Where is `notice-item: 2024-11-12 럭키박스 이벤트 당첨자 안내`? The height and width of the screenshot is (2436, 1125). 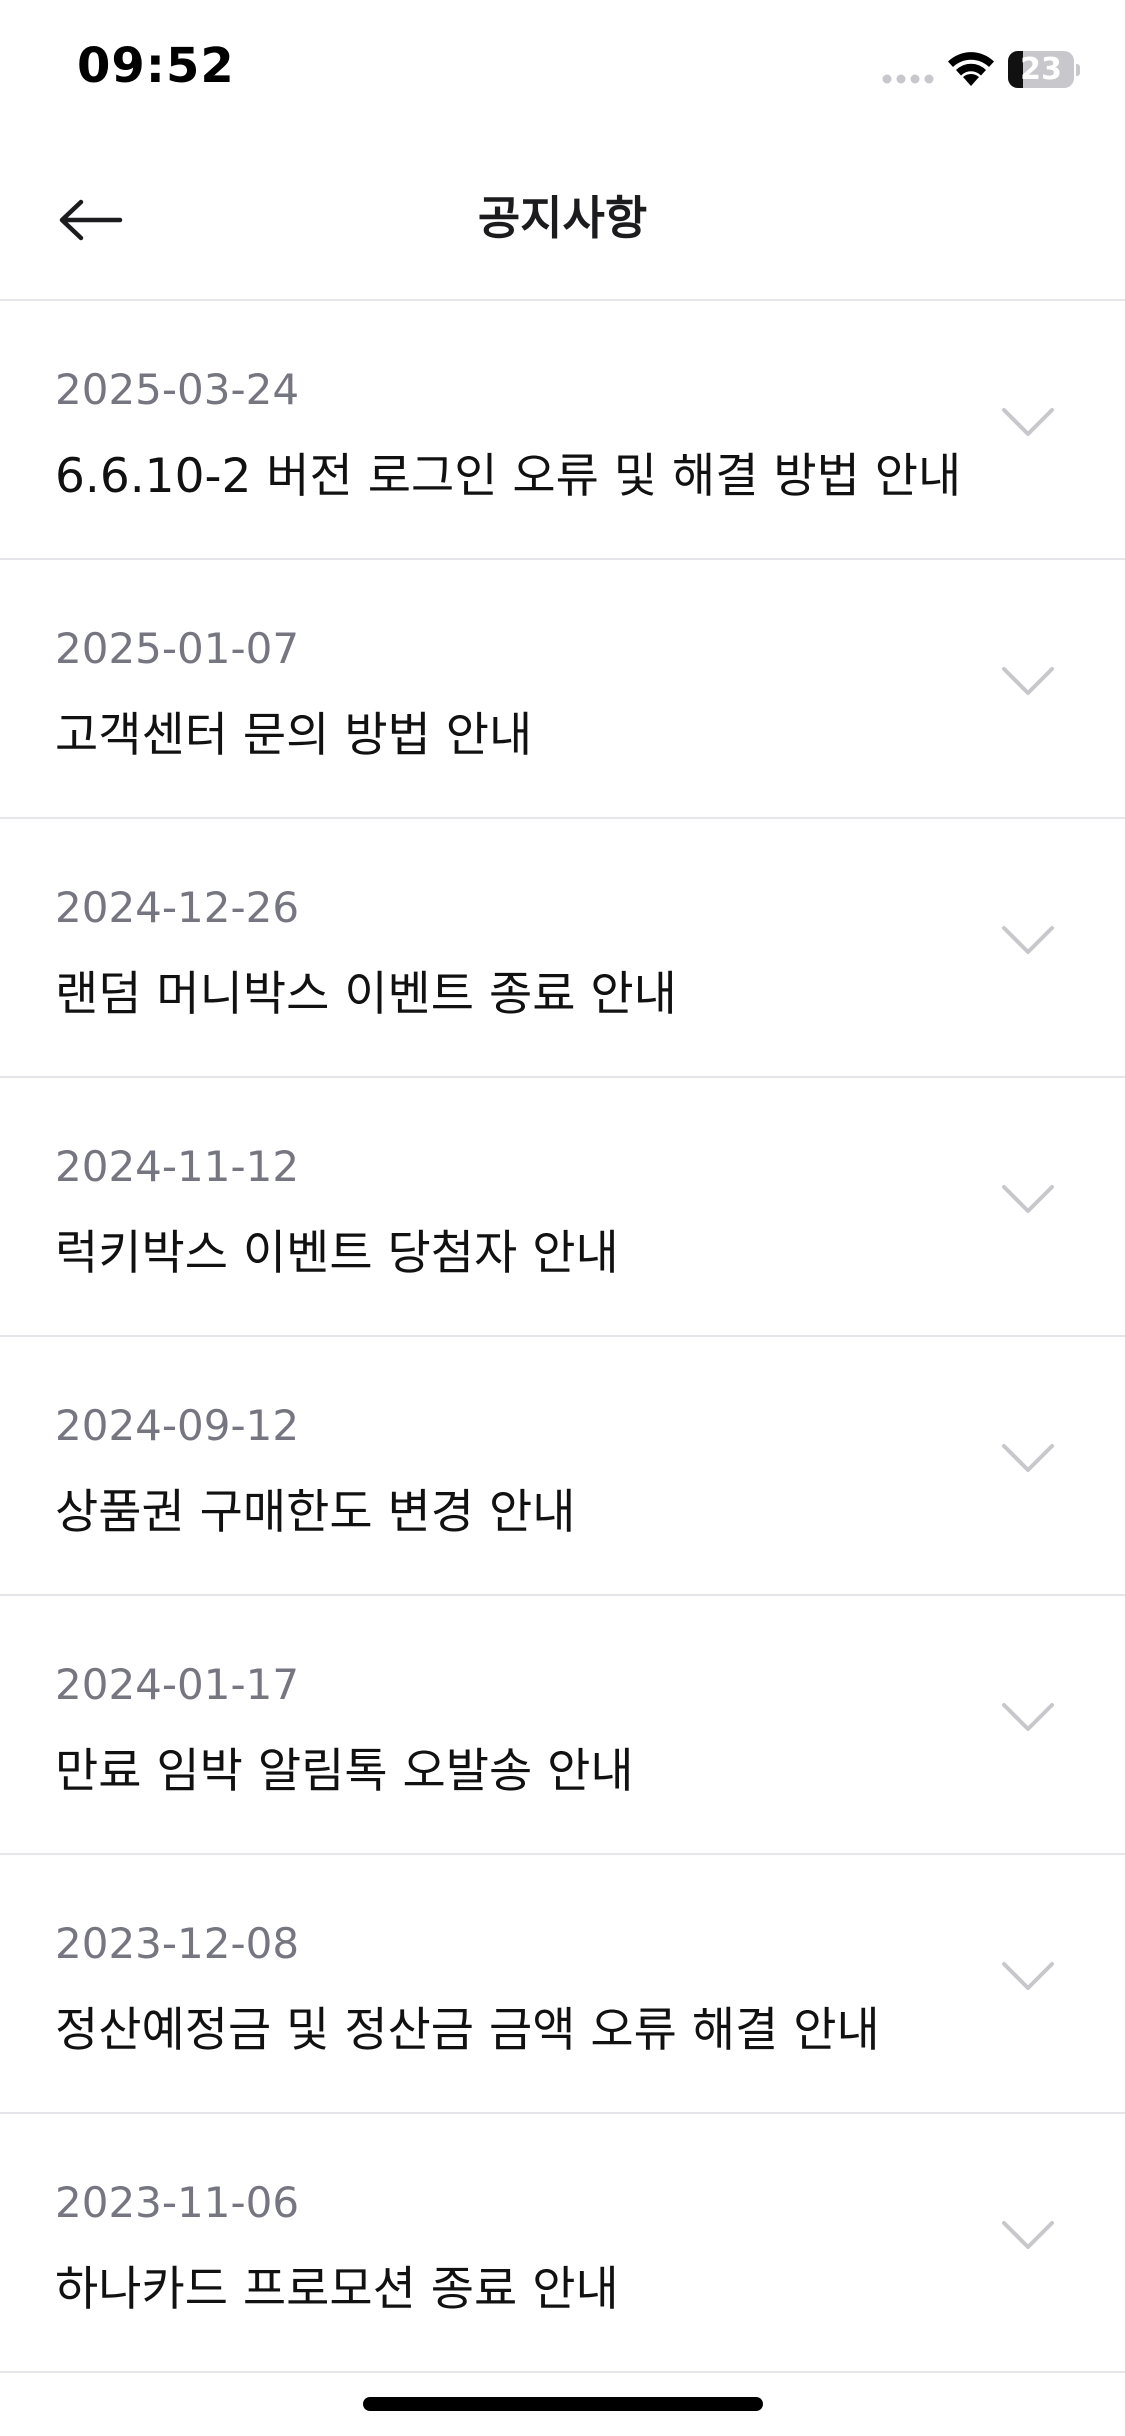
notice-item: 2024-11-12 럭키박스 이벤트 당첨자 안내 is located at coordinates (562, 1207).